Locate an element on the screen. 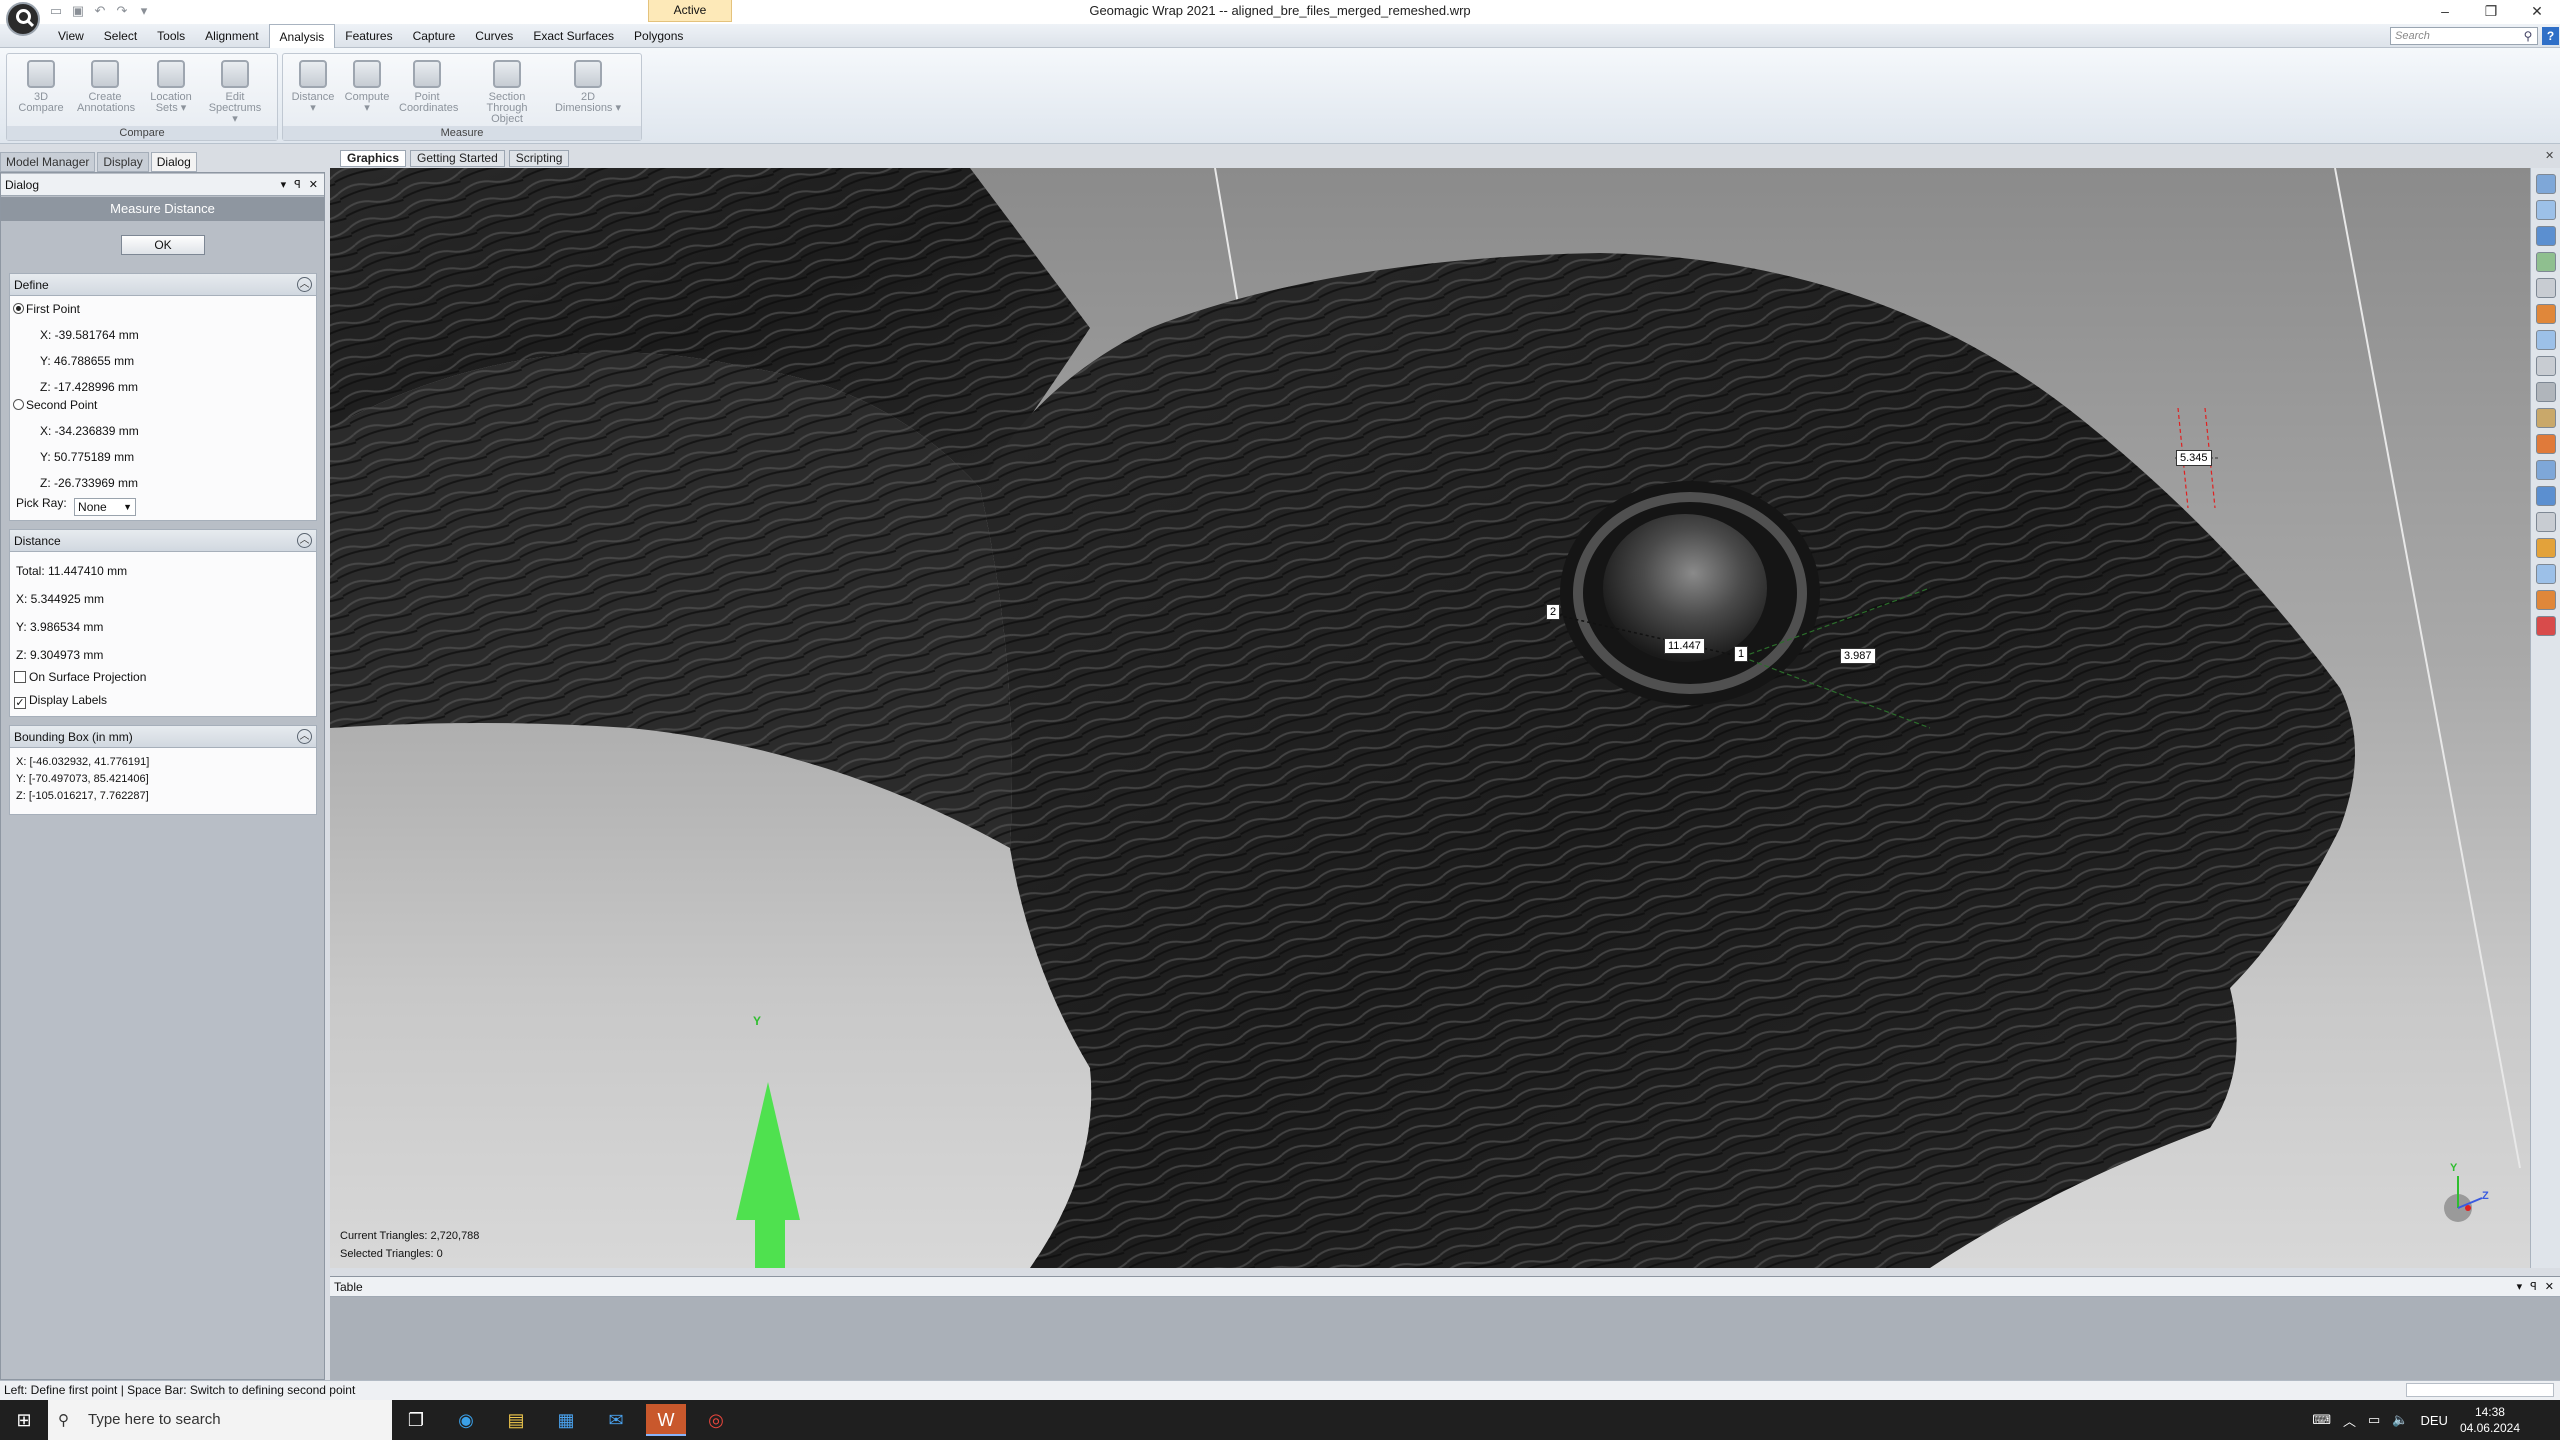 The height and width of the screenshot is (1440, 2560). menu-features: Features is located at coordinates (368, 36).